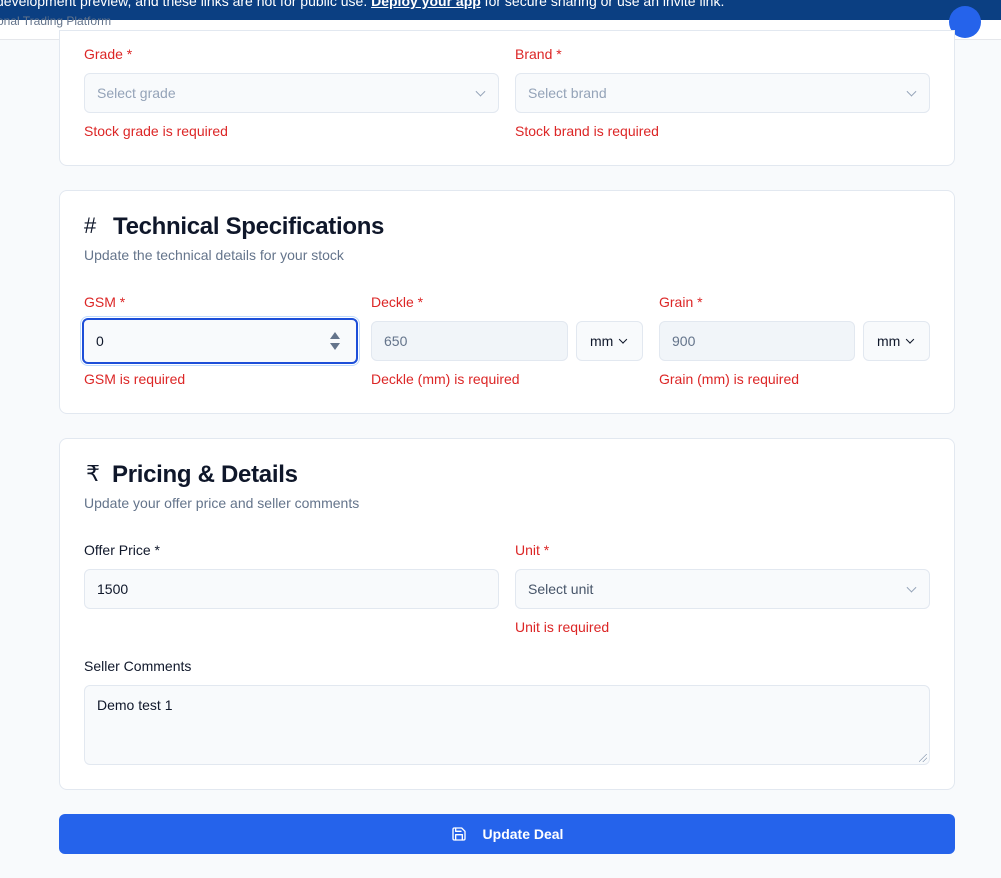 The height and width of the screenshot is (878, 1001). I want to click on deckle-error: Deckle (mm) is required, so click(445, 379).